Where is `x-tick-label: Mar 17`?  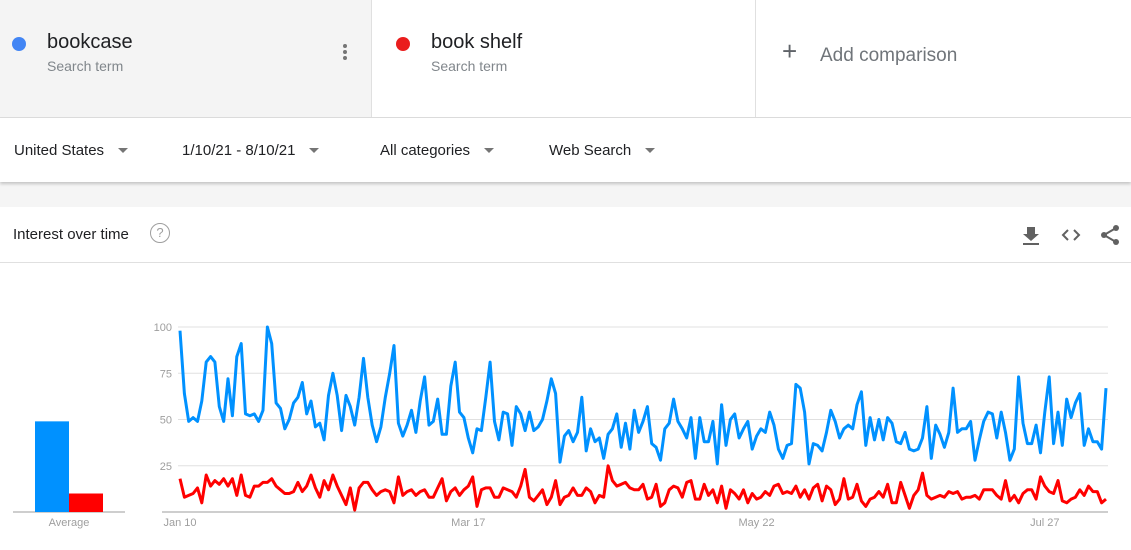 x-tick-label: Mar 17 is located at coordinates (468, 523).